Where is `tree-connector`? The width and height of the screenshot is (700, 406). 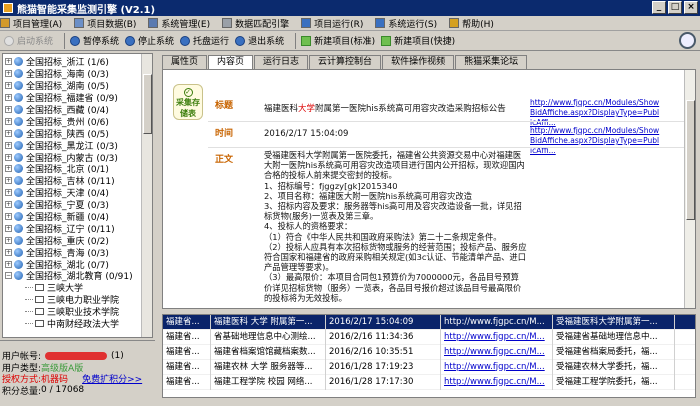 tree-connector is located at coordinates (29, 312).